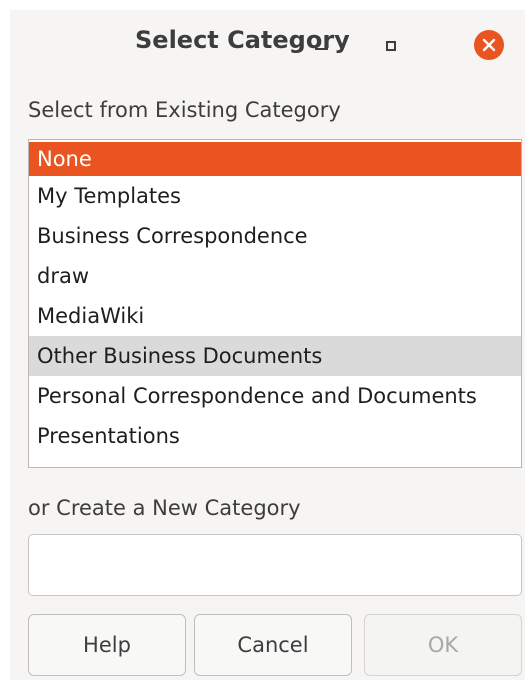 This screenshot has width=525, height=680. Describe the element at coordinates (275, 276) in the screenshot. I see `category-list-item: draw` at that location.